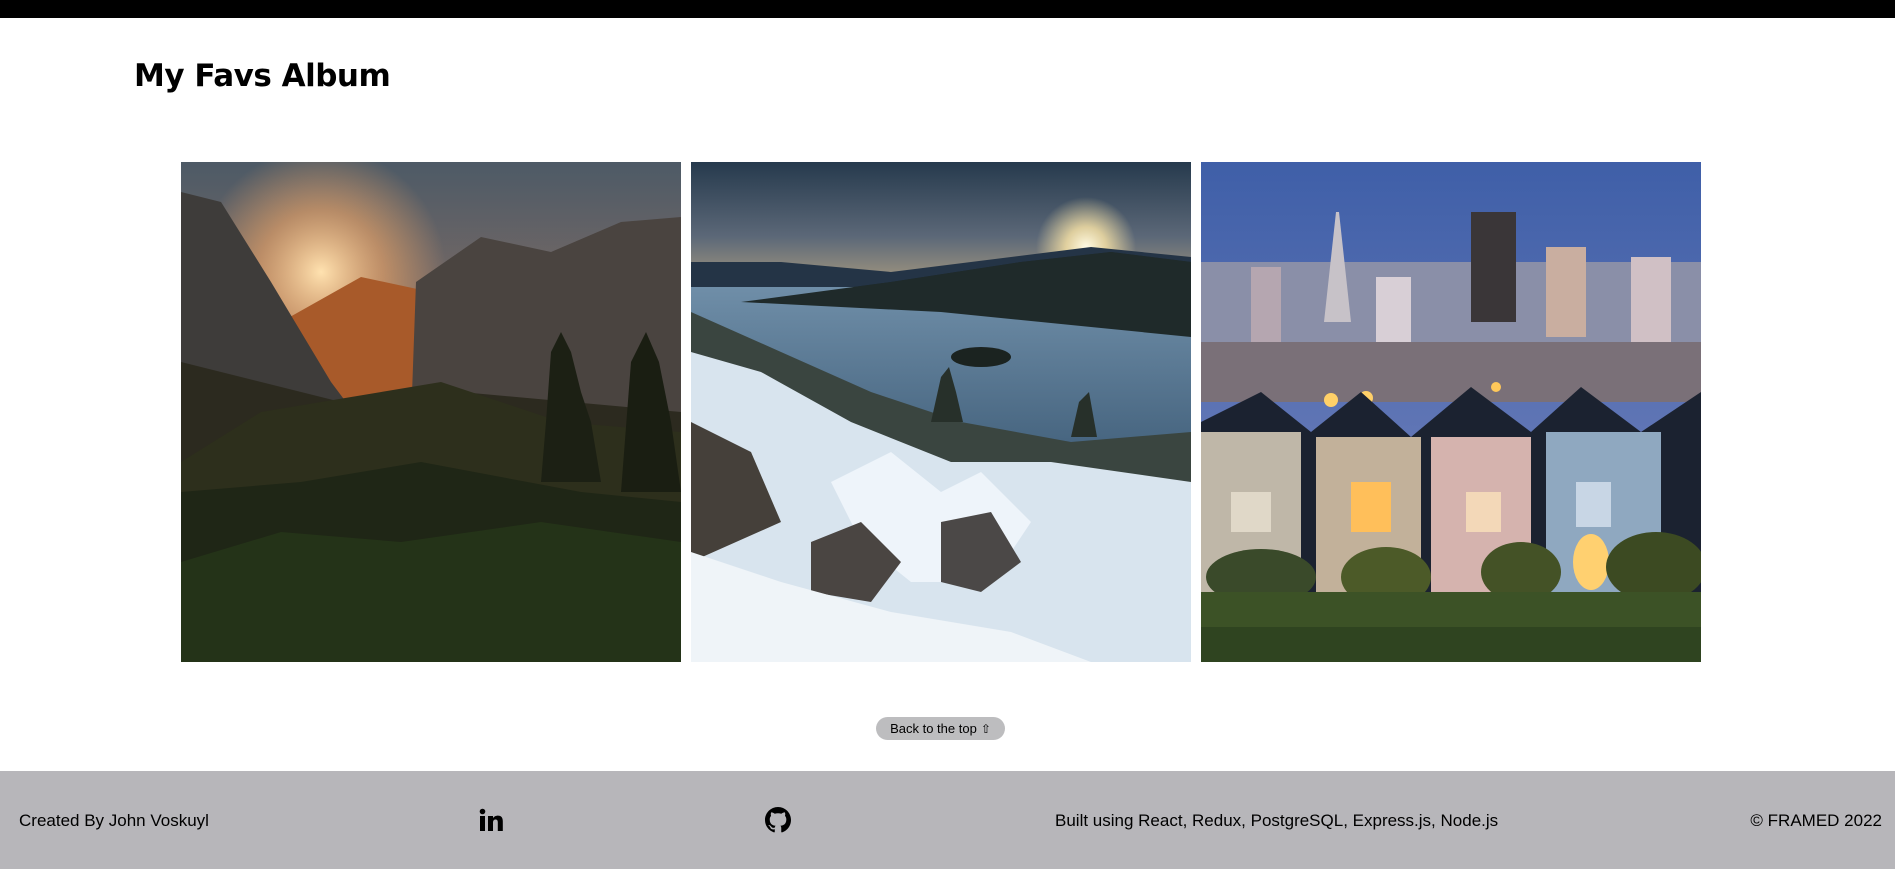  What do you see at coordinates (491, 820) in the screenshot?
I see `linkedin-icon` at bounding box center [491, 820].